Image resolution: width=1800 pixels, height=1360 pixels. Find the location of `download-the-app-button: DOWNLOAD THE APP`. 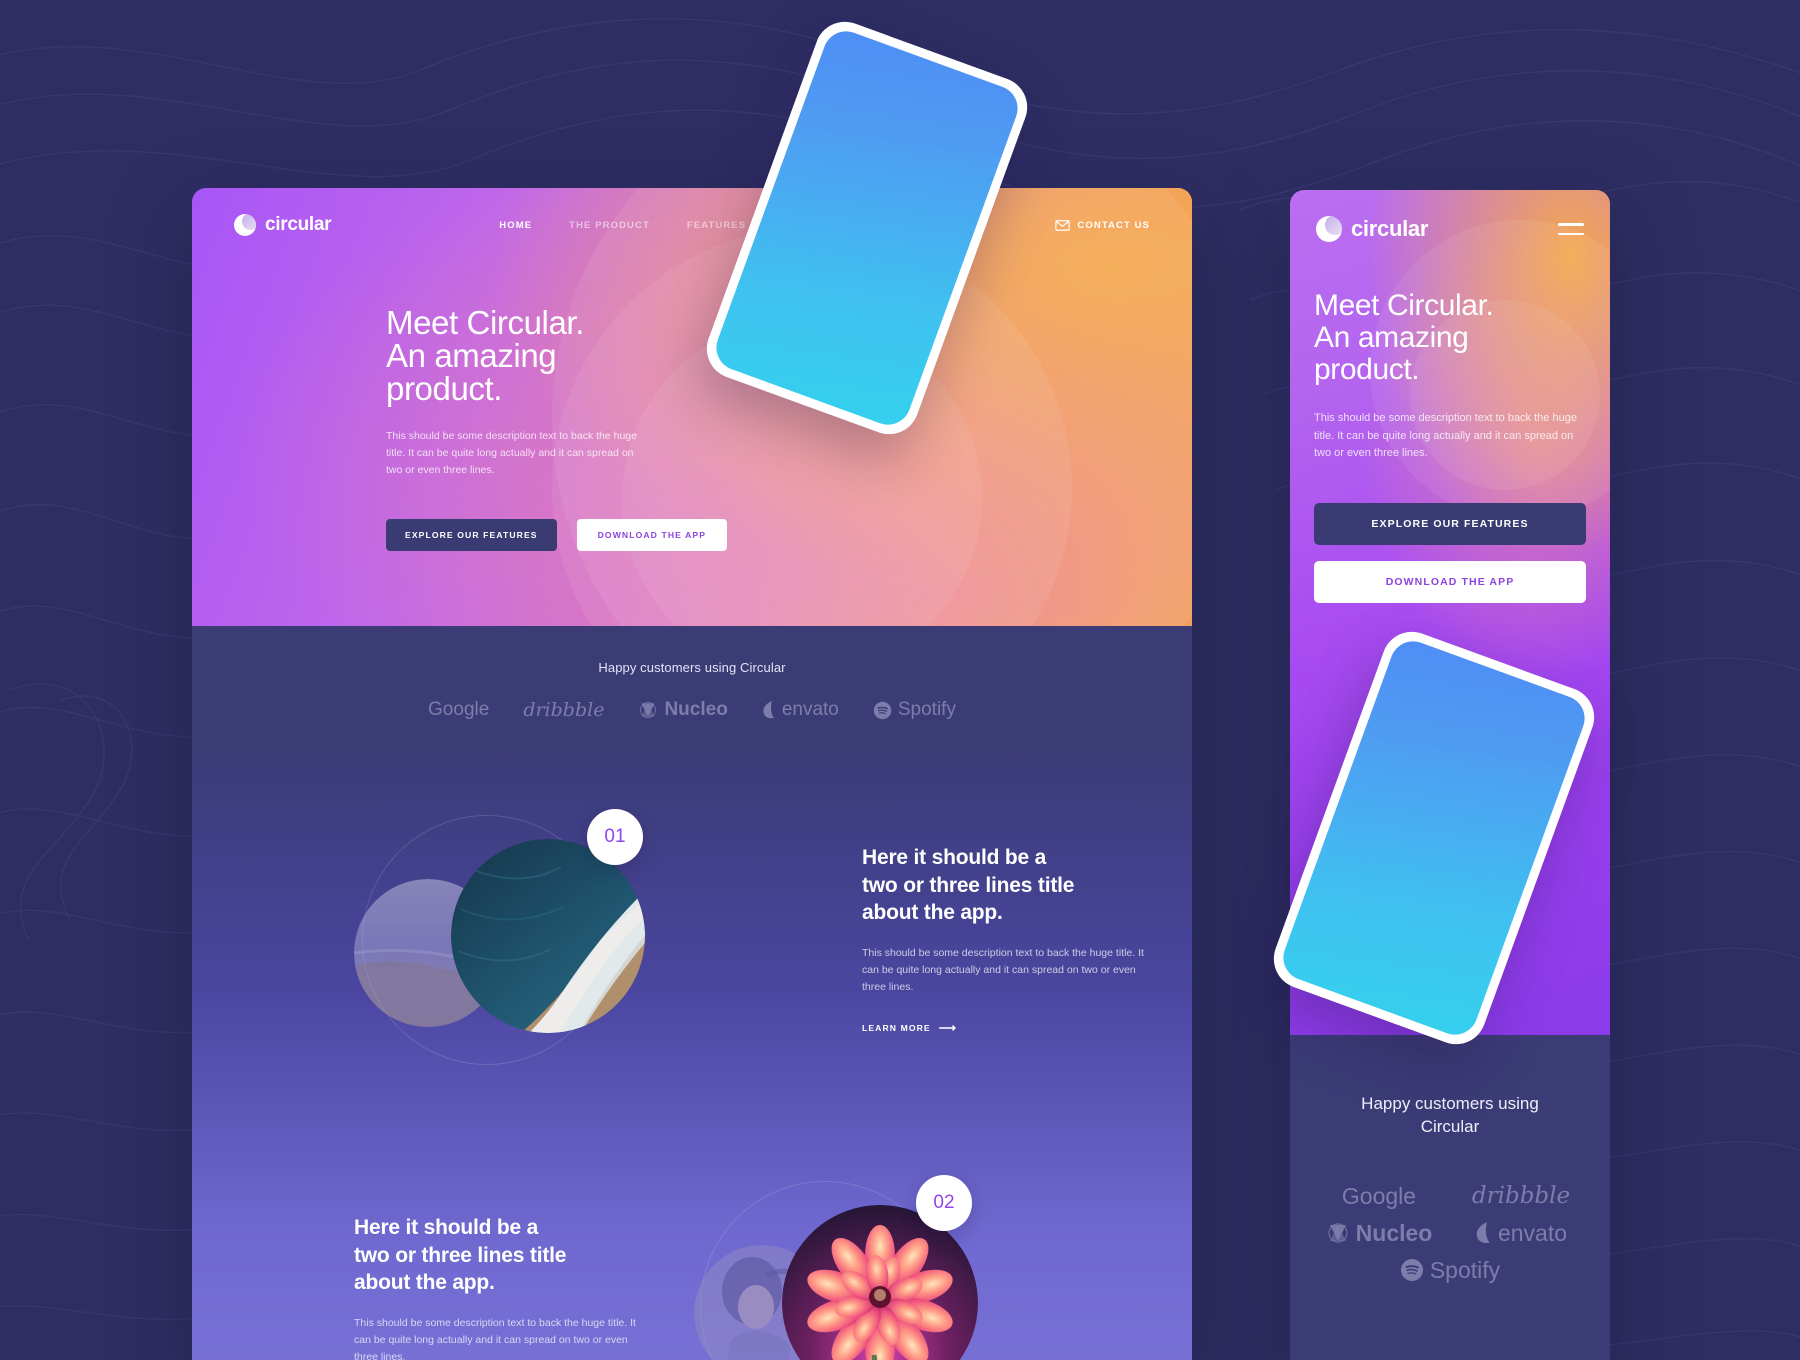

download-the-app-button: DOWNLOAD THE APP is located at coordinates (652, 535).